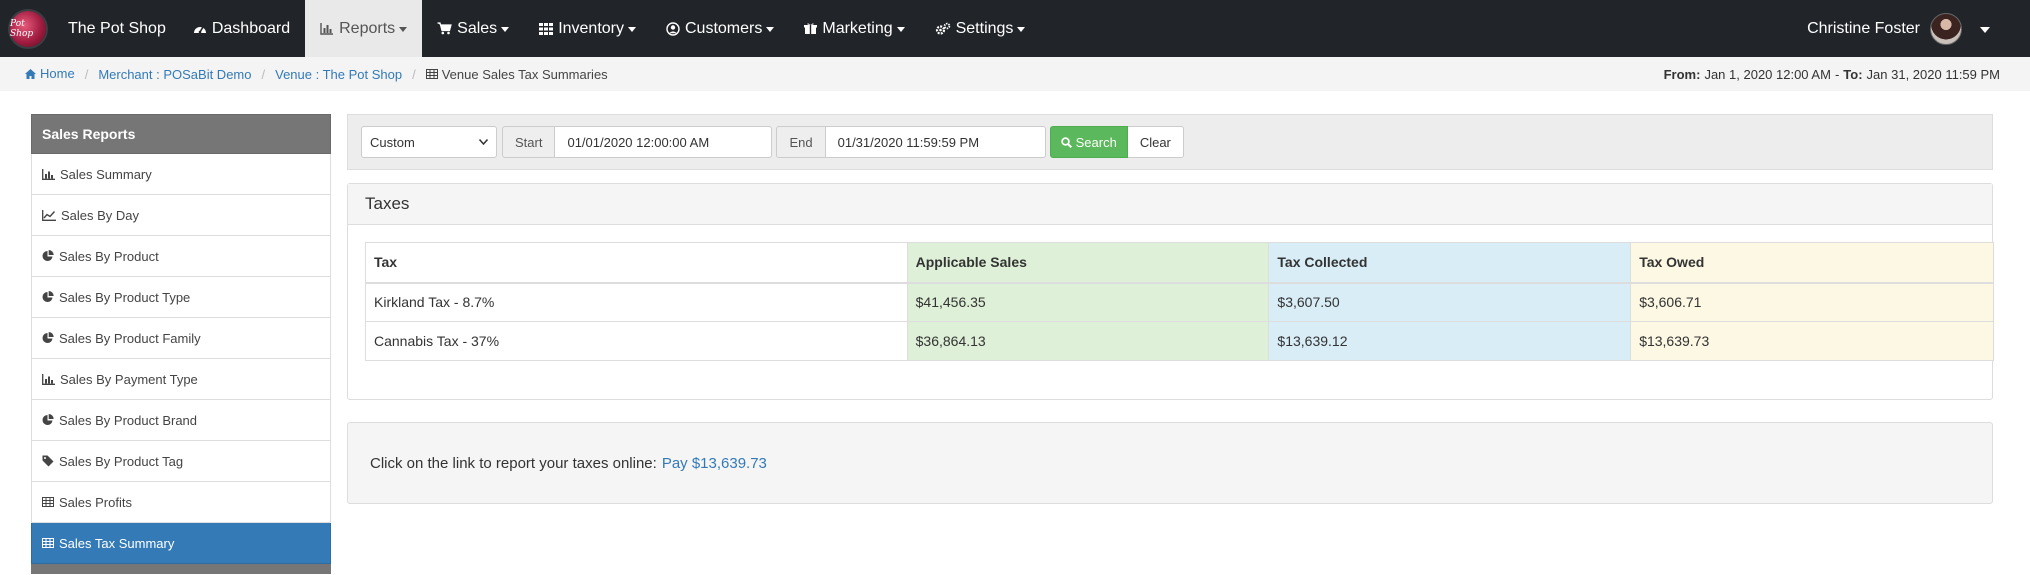  I want to click on end-date-input: 01/31/2020 11:59:59 PM, so click(935, 142).